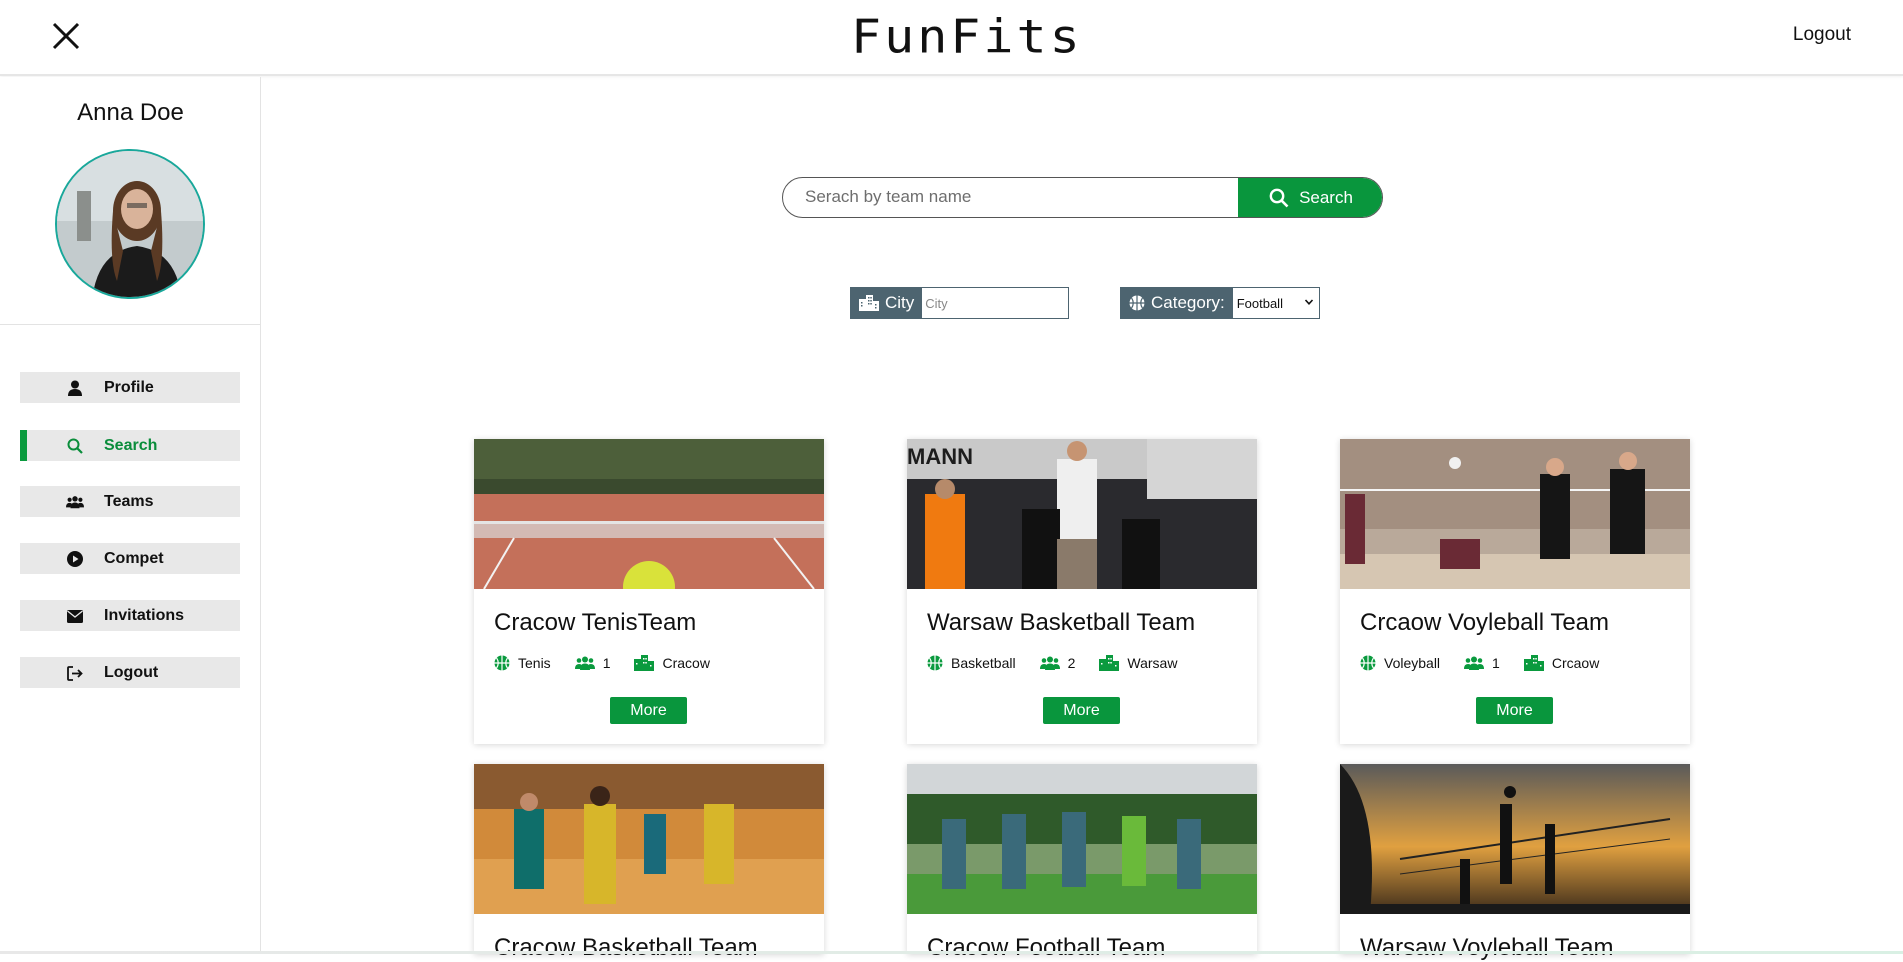 The image size is (1903, 962). I want to click on category-filter: Category: Football, so click(1220, 303).